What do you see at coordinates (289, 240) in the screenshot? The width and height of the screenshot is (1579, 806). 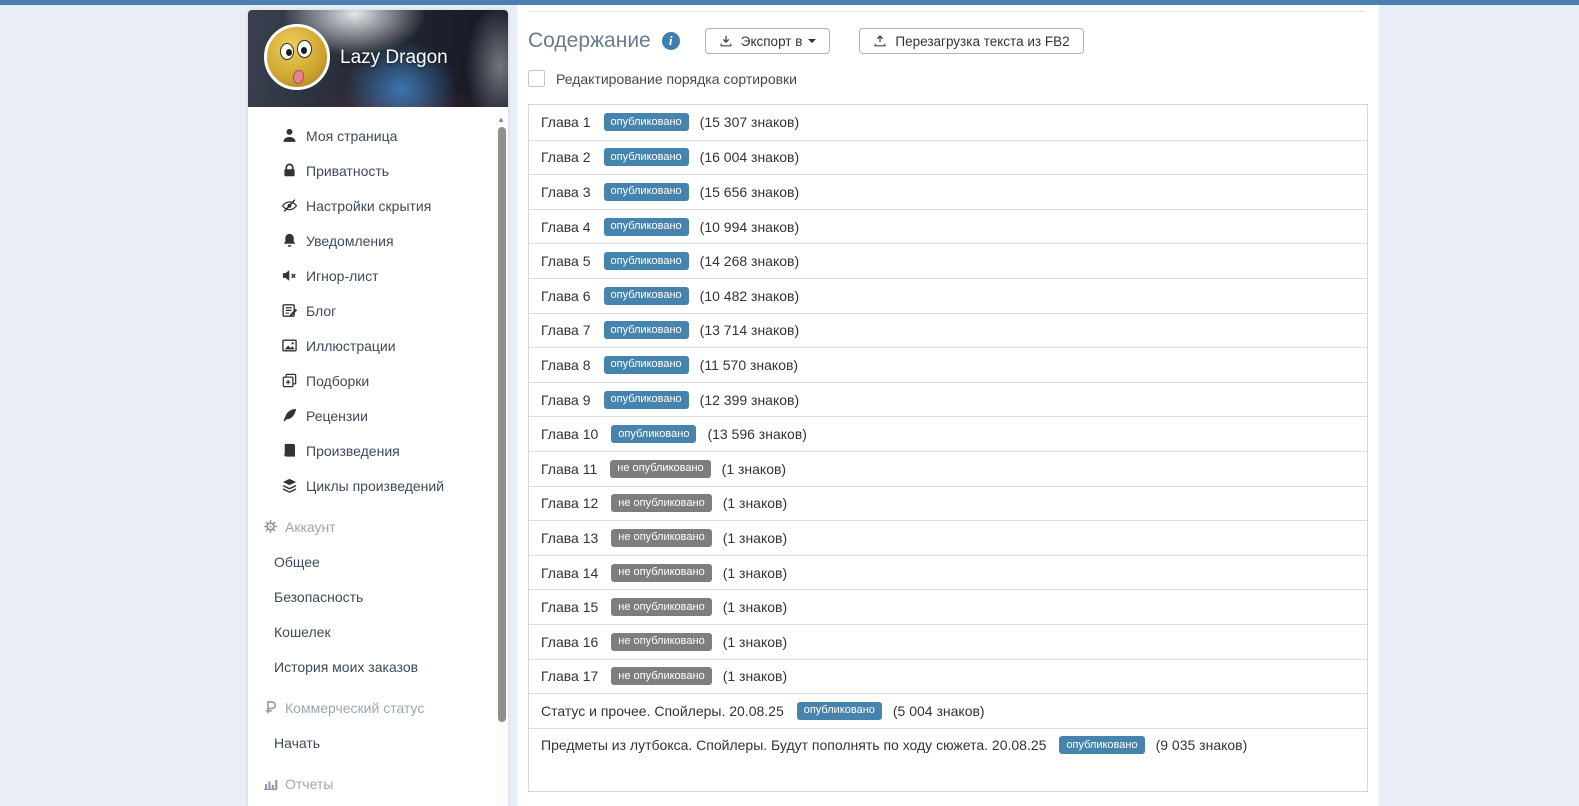 I see `bell-icon` at bounding box center [289, 240].